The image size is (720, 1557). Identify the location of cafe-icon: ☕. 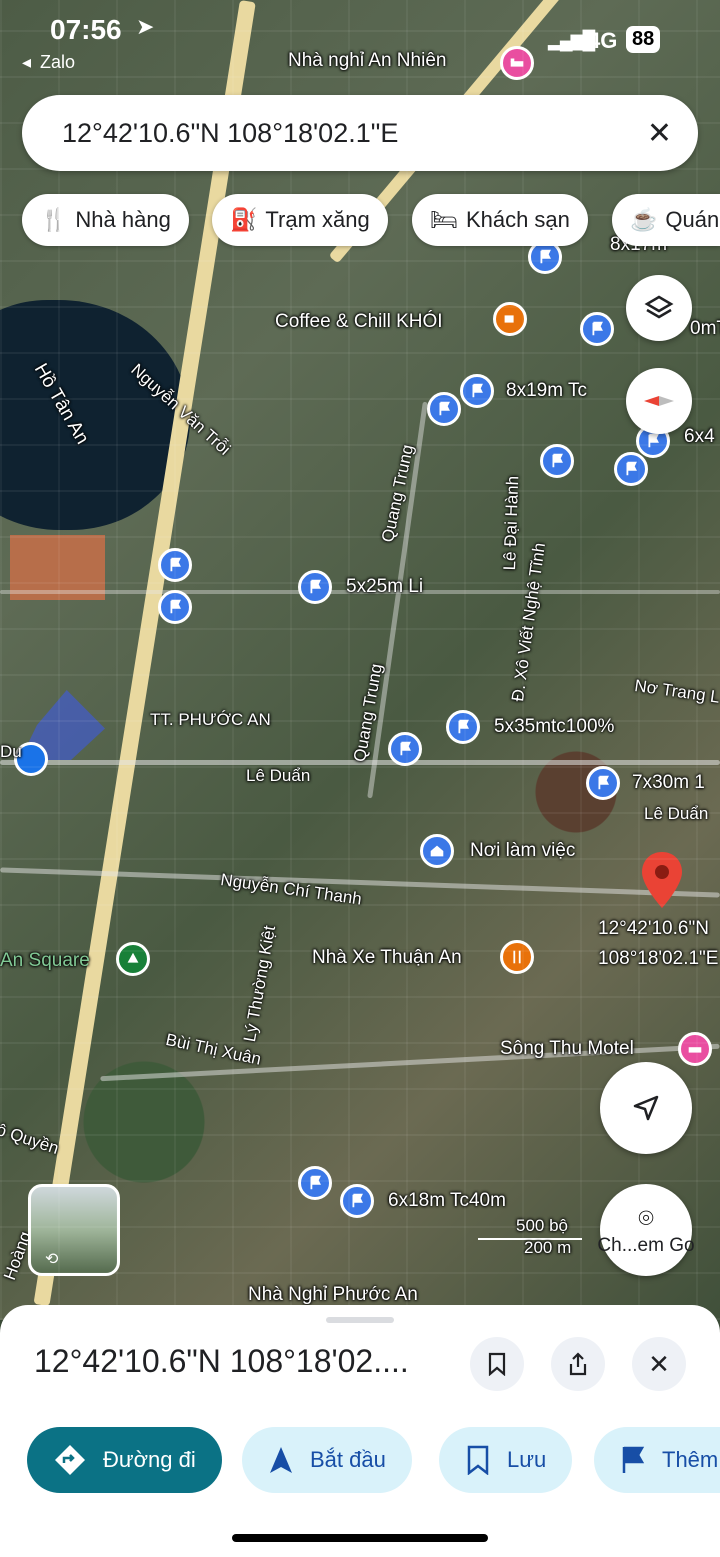
(644, 219).